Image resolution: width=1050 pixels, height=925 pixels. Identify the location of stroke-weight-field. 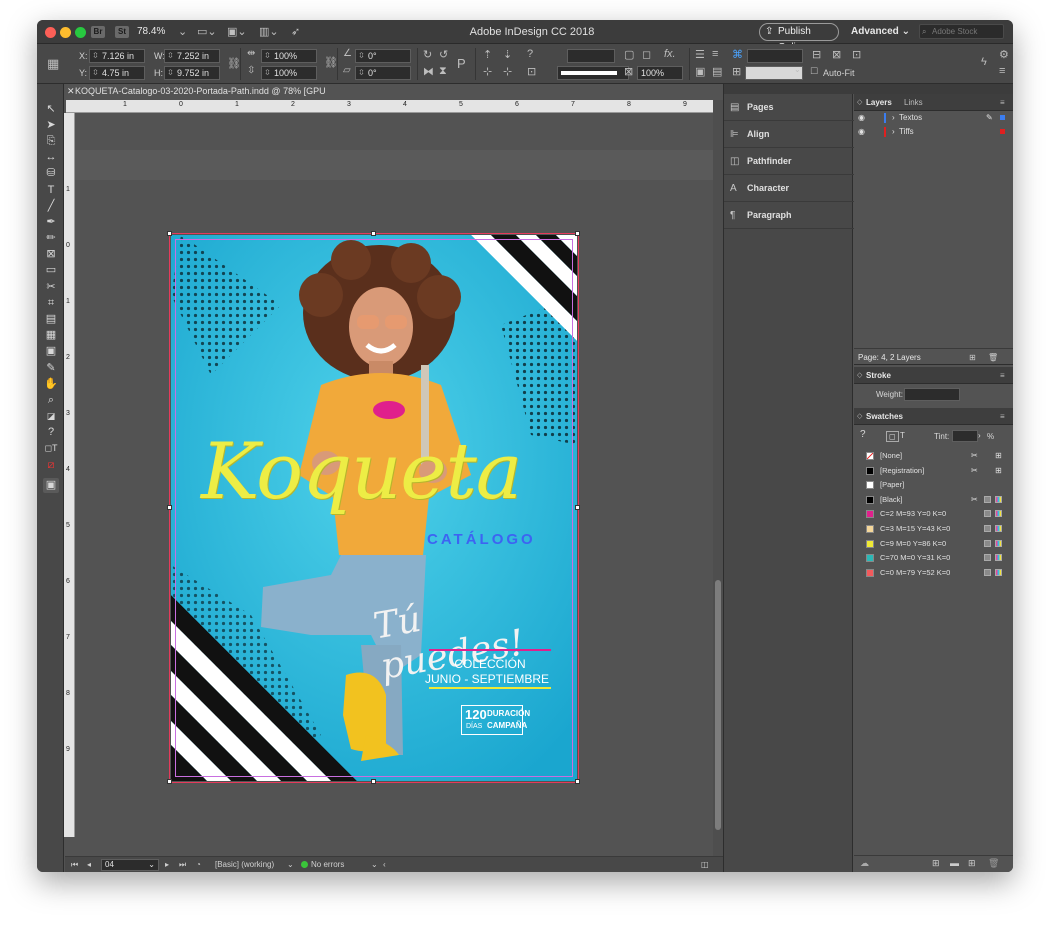
(593, 73).